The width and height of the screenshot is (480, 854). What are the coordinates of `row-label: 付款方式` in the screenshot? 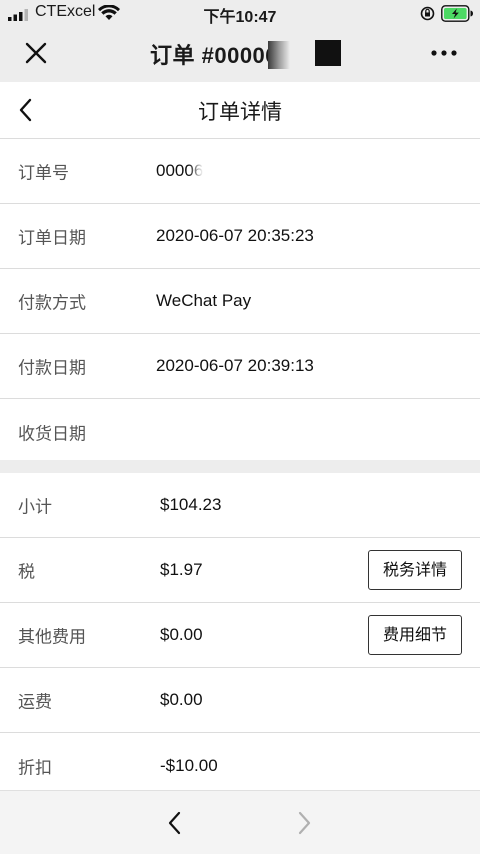 It's located at (52, 303).